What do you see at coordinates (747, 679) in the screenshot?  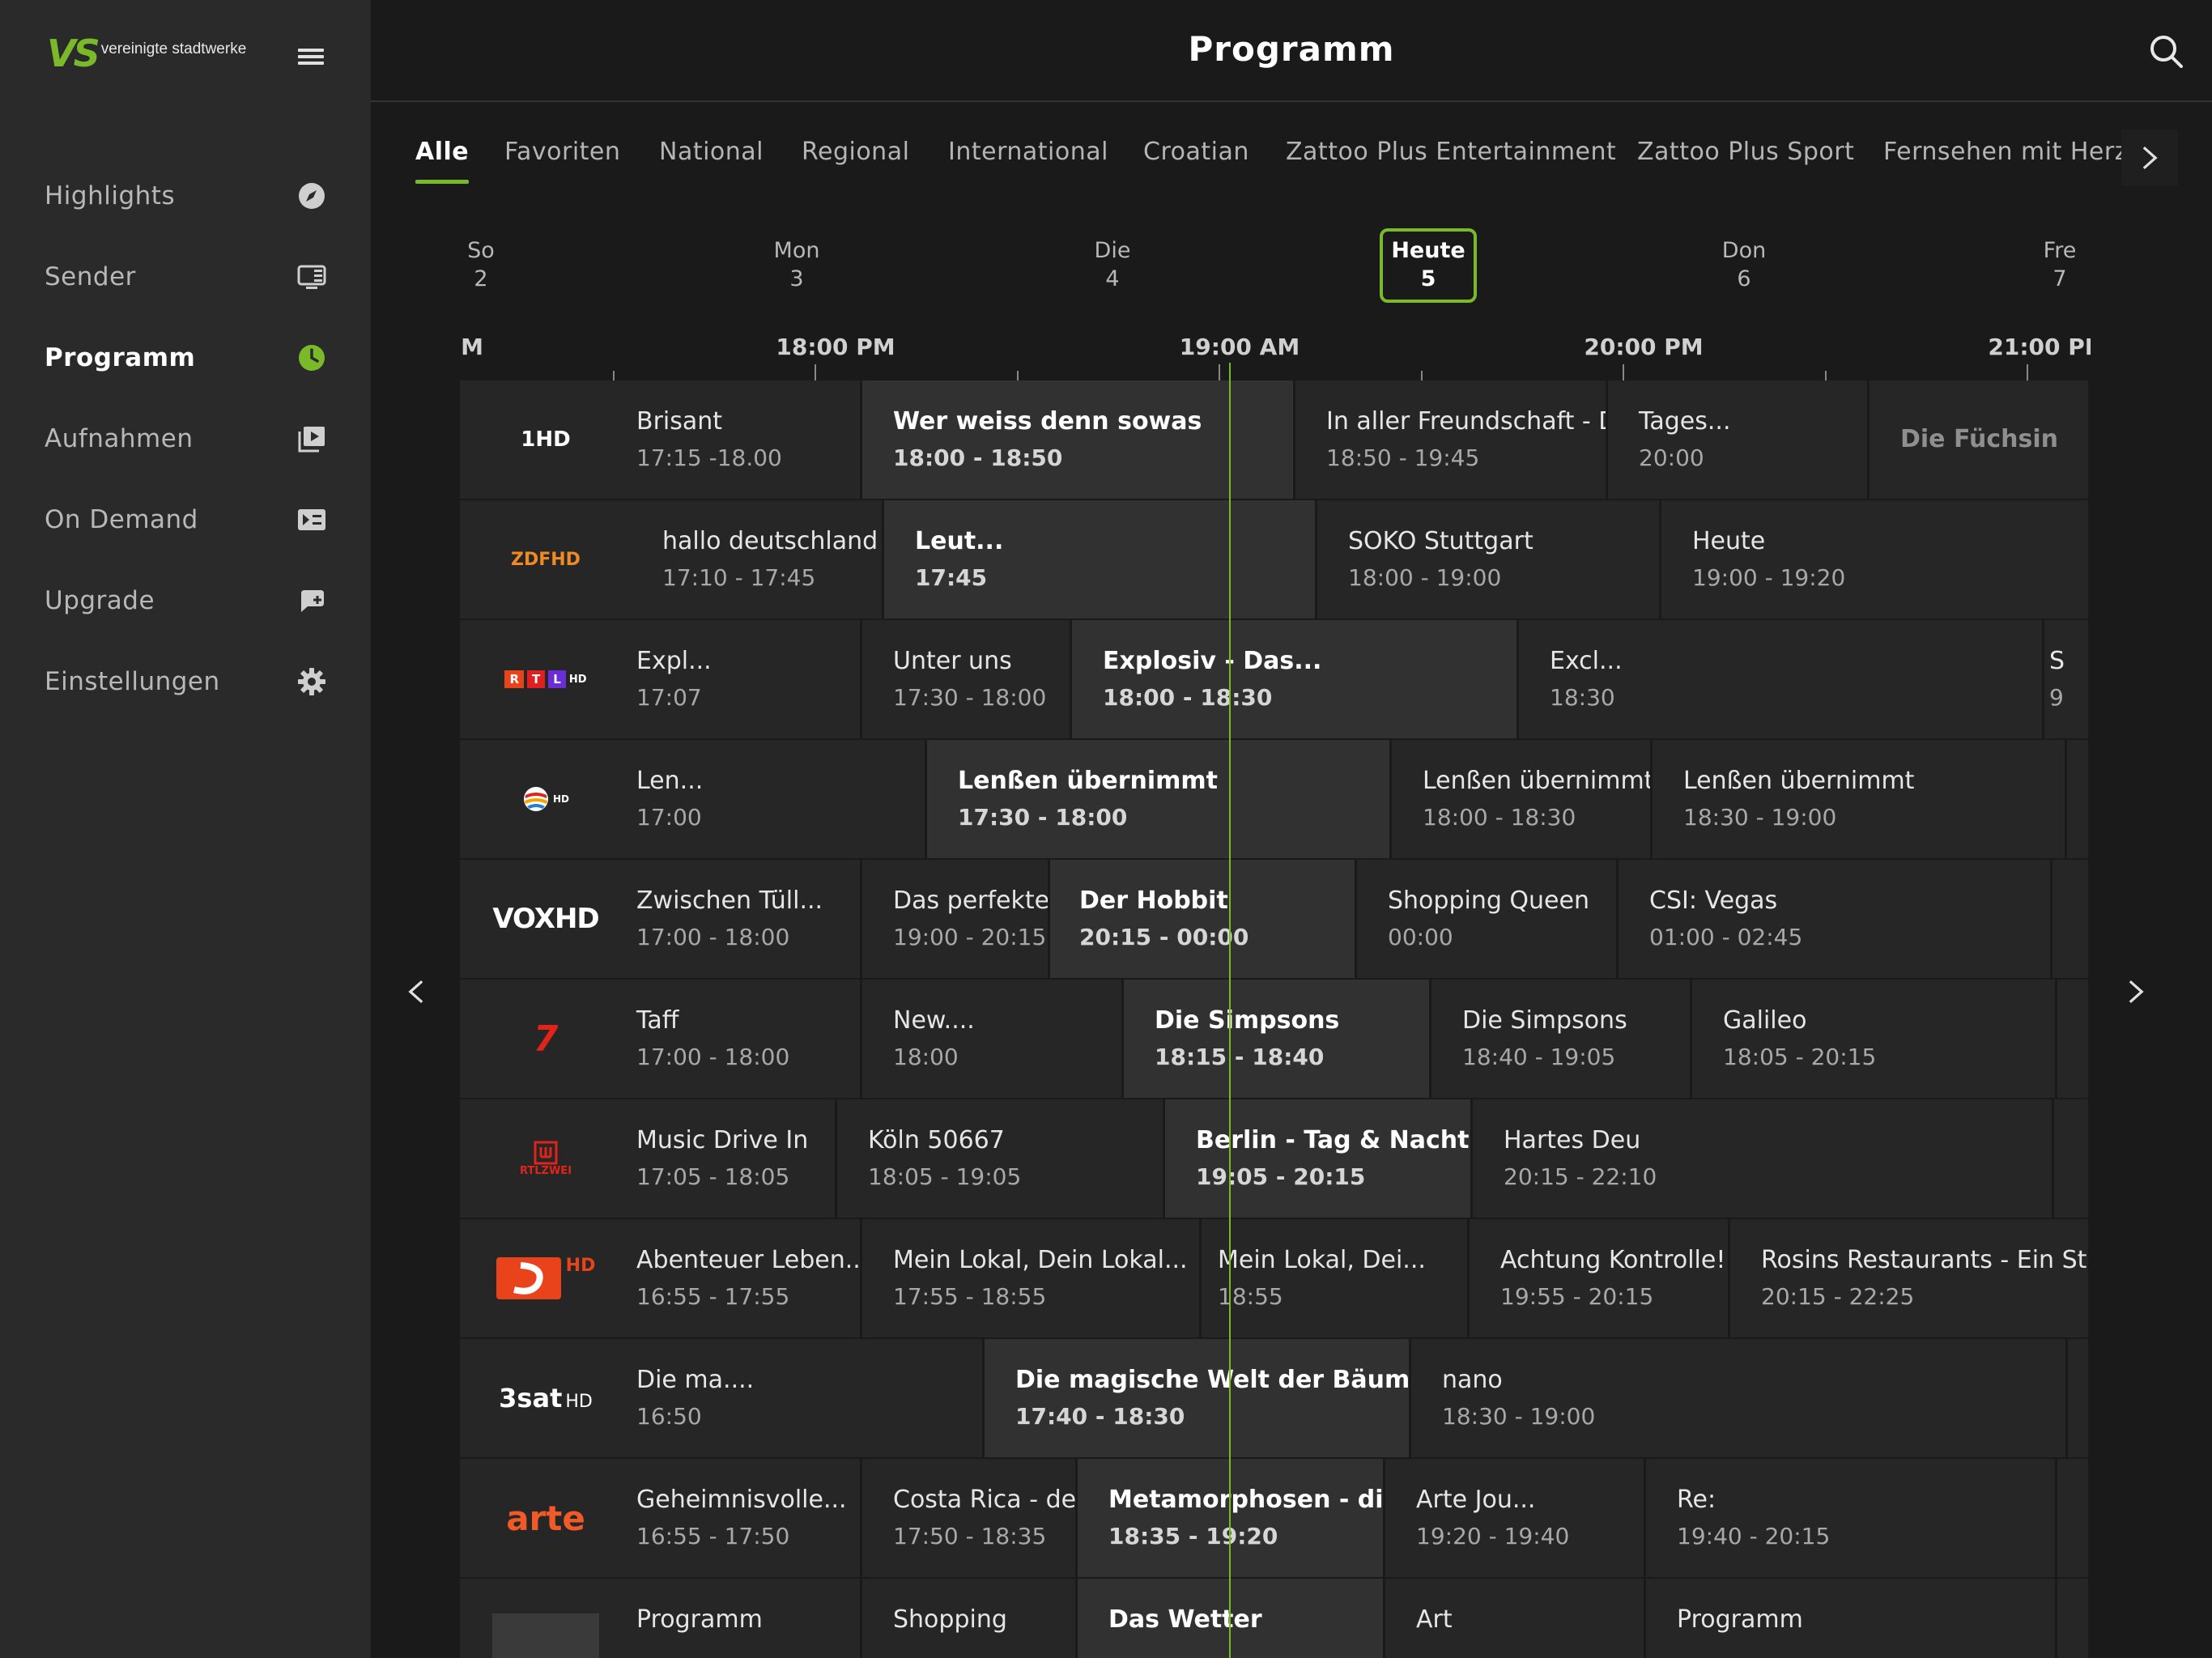 I see `program-cell: Expl... 17:07` at bounding box center [747, 679].